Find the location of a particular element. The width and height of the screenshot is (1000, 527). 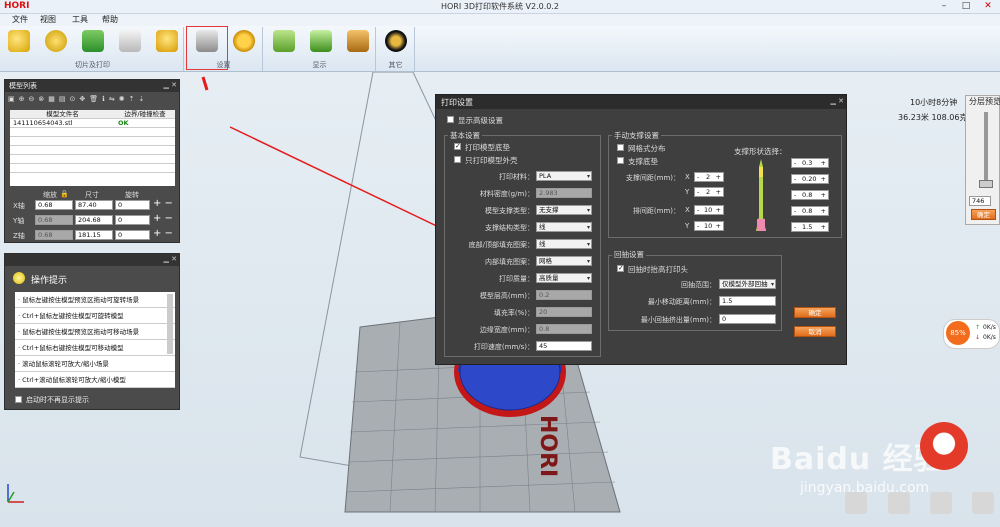

move-icon: ✥ is located at coordinates (82, 100).